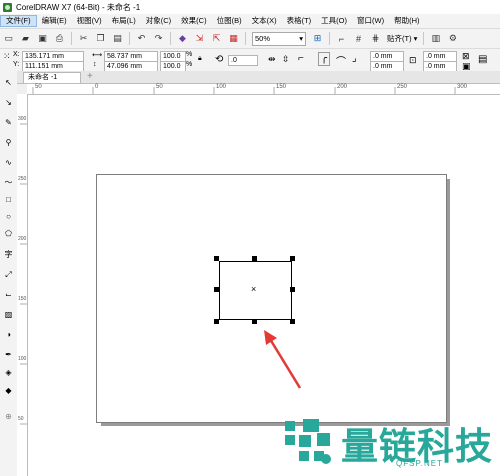 Image resolution: width=500 pixels, height=476 pixels. I want to click on title-bar: CorelDRAW X7 (64-Bit) - 未命名 -1, so click(250, 7).